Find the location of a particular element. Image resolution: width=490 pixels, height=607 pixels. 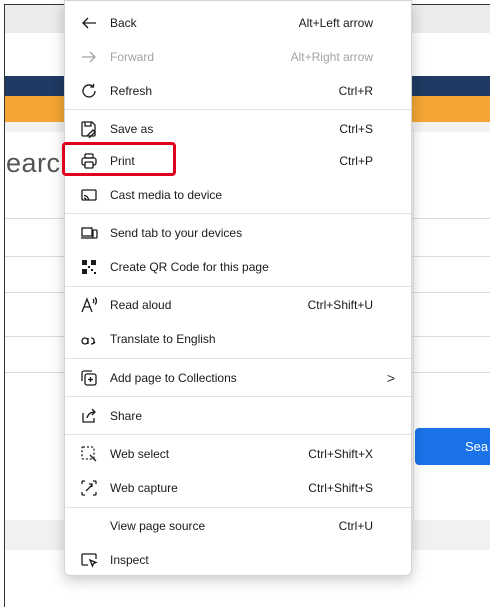

menu-item-cast: Cast media to device is located at coordinates (238, 195).